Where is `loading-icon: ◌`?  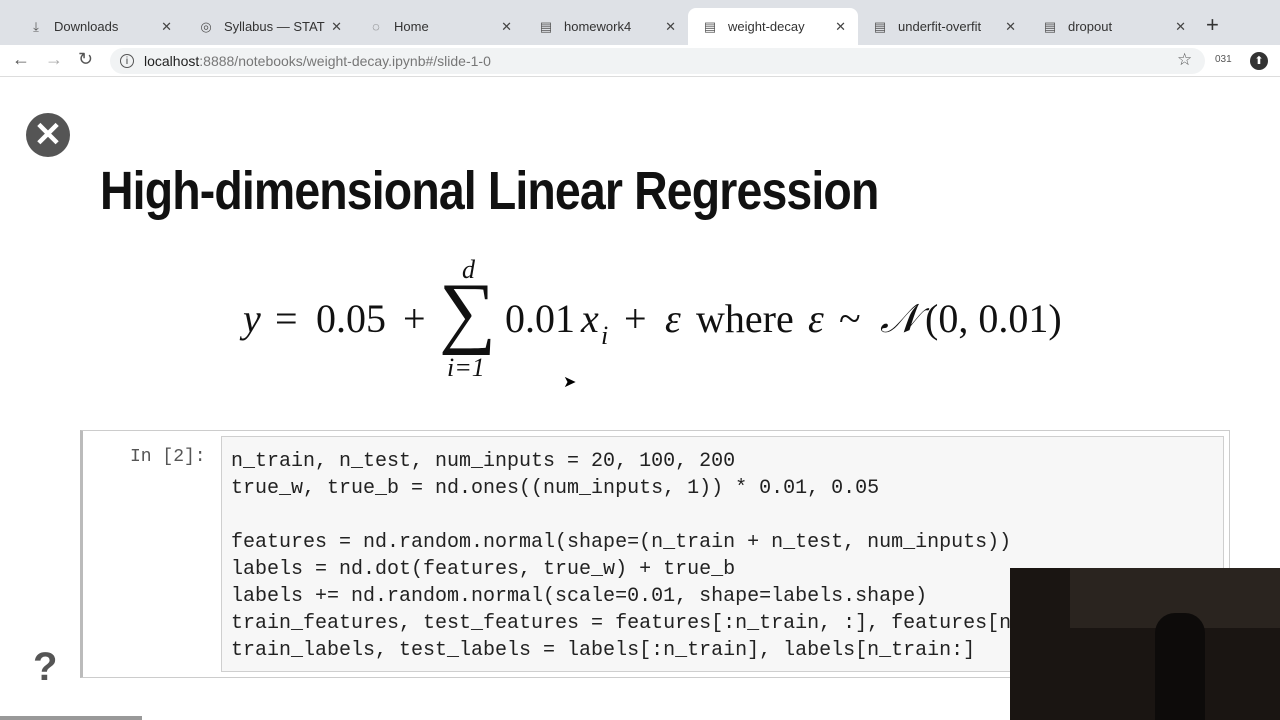
loading-icon: ◌ is located at coordinates (376, 26).